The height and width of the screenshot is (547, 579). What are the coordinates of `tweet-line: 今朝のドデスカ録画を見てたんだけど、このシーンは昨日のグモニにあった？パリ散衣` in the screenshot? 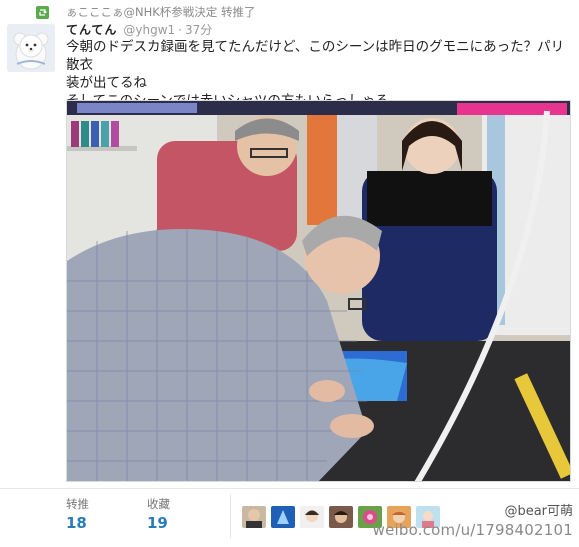 It's located at (315, 56).